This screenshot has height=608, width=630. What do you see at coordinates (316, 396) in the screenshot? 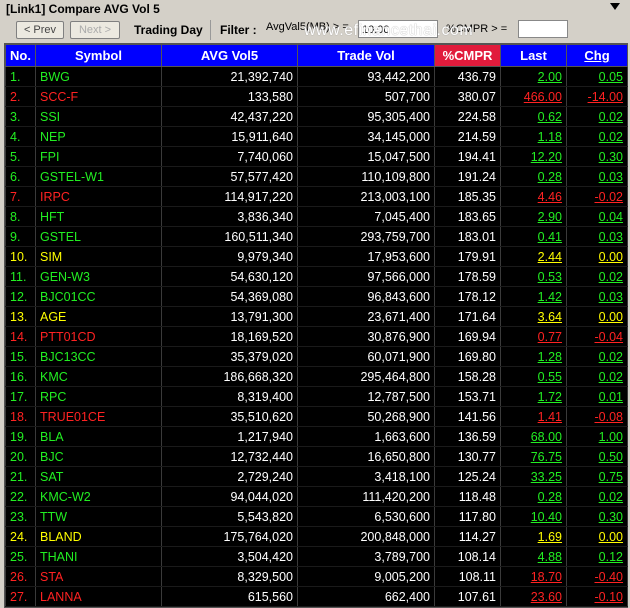
I see `table-row: 17. RPC 8,319,400 12,787,500 153.71 1.72 0.01` at bounding box center [316, 396].